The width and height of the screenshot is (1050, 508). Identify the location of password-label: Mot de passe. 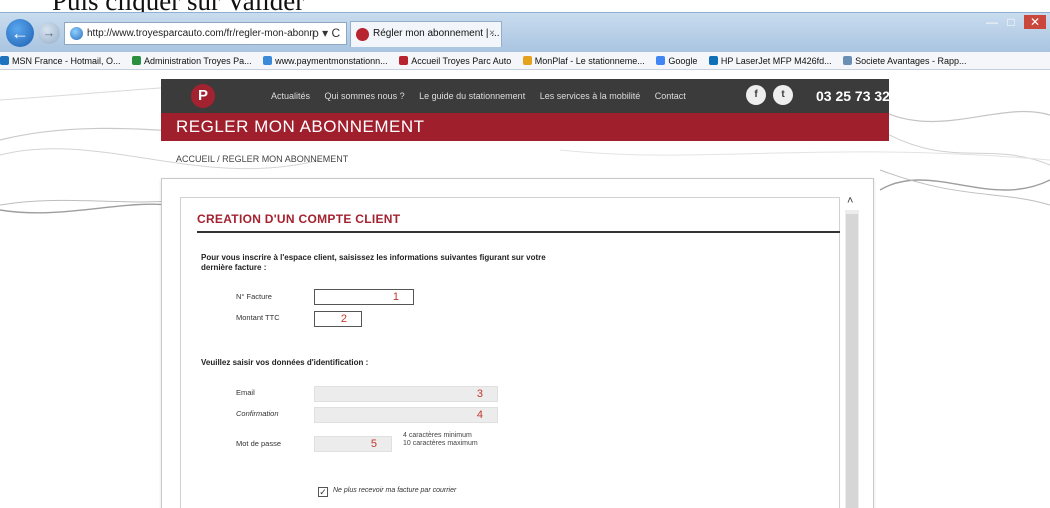
(259, 443).